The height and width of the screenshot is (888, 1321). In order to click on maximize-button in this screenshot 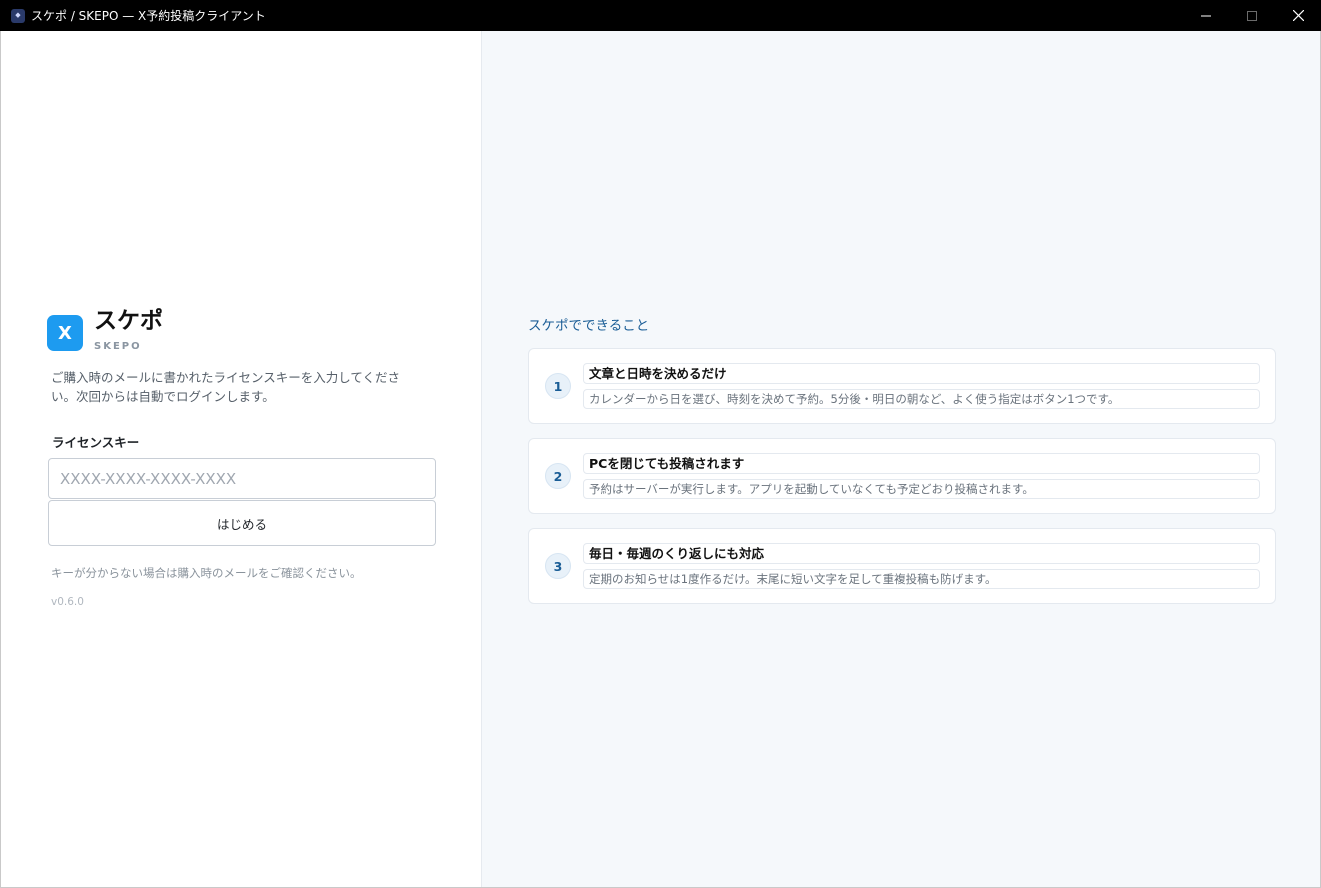, I will do `click(1252, 15)`.